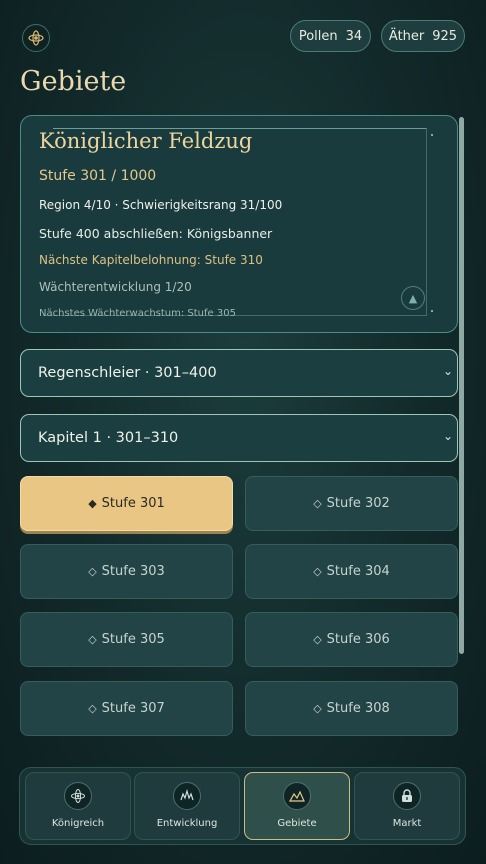  Describe the element at coordinates (187, 796) in the screenshot. I see `development-icon` at that location.